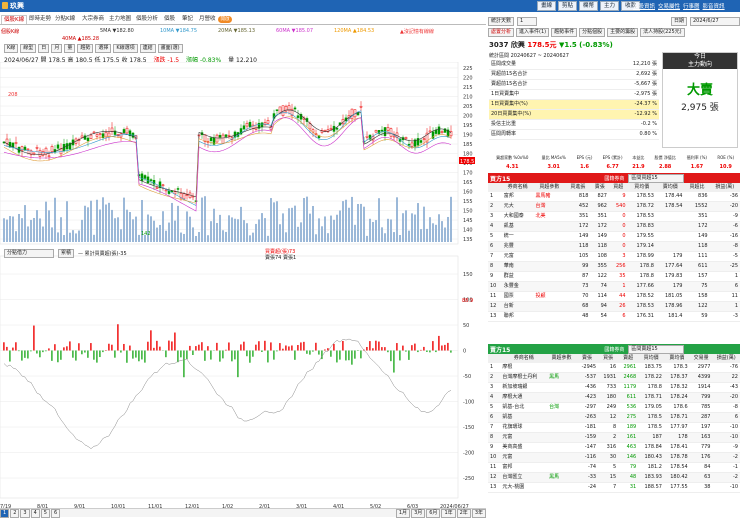 The image size is (740, 518). Describe the element at coordinates (670, 307) in the screenshot. I see `broker-cell: 178.96` at that location.